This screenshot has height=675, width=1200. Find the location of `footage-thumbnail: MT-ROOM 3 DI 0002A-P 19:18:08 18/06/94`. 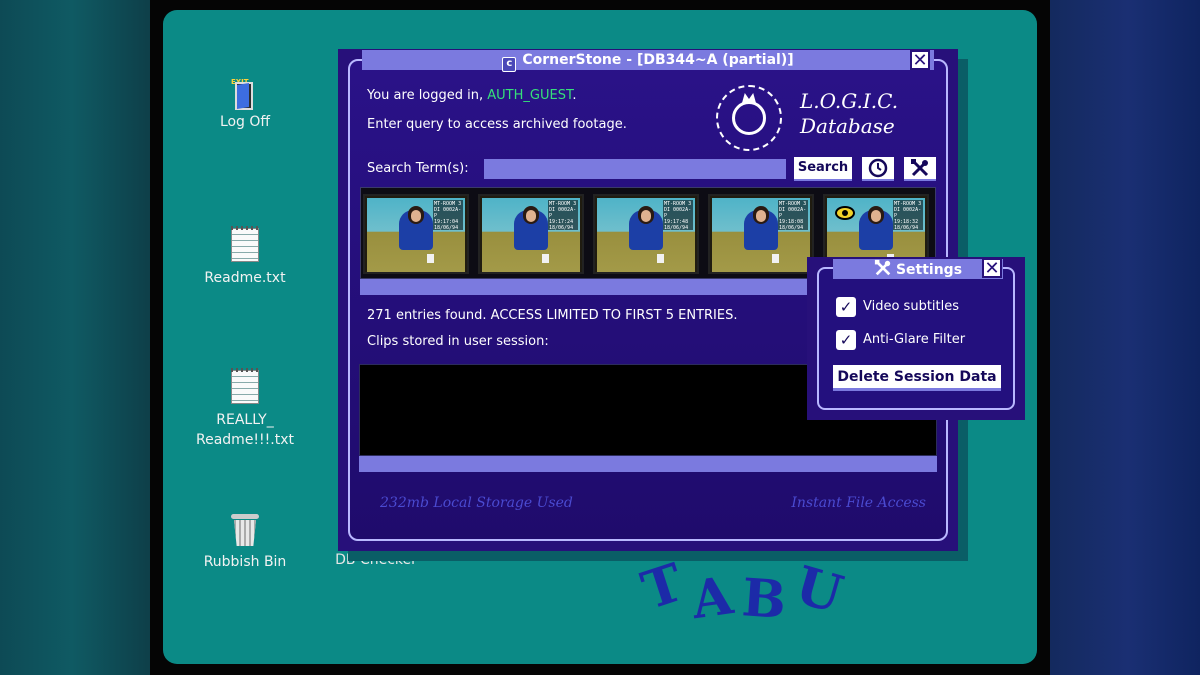

footage-thumbnail: MT-ROOM 3 DI 0002A-P 19:18:08 18/06/94 is located at coordinates (761, 234).